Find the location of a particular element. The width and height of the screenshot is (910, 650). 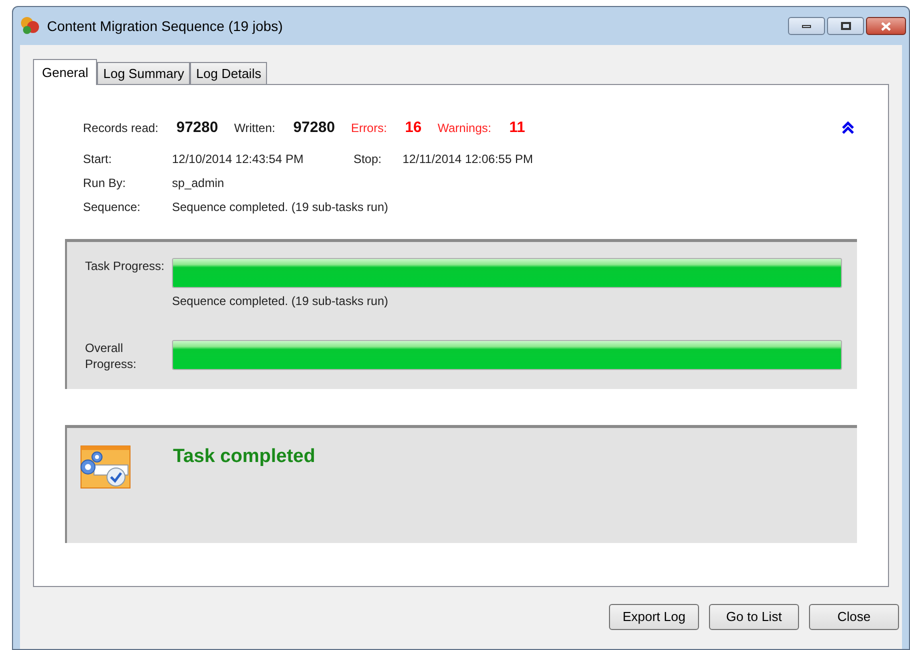

collapse-icon is located at coordinates (848, 128).